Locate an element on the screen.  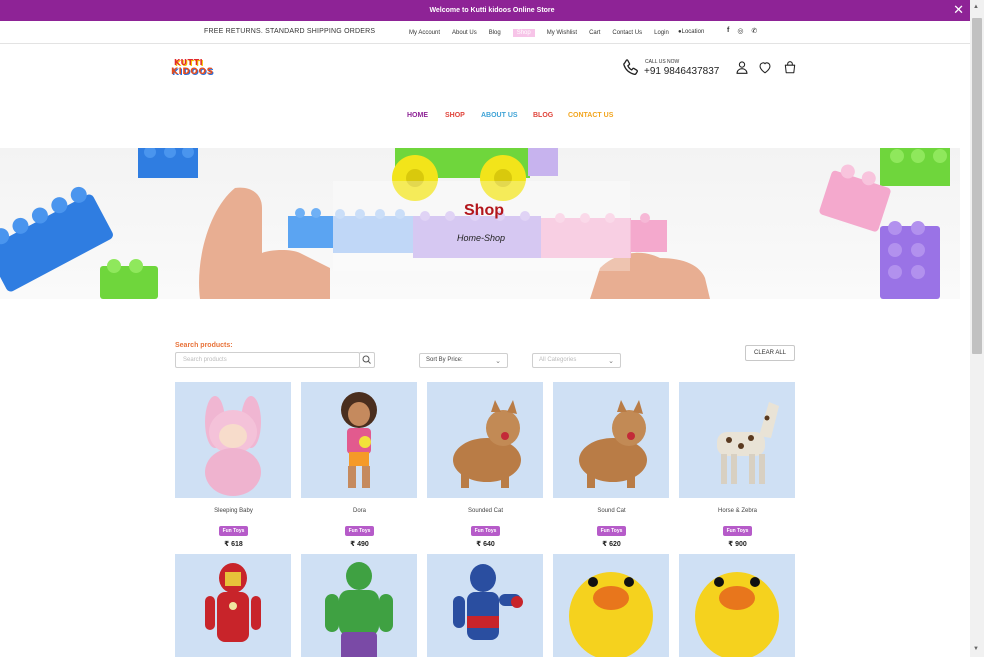
location-link: ●Location is located at coordinates (691, 32).